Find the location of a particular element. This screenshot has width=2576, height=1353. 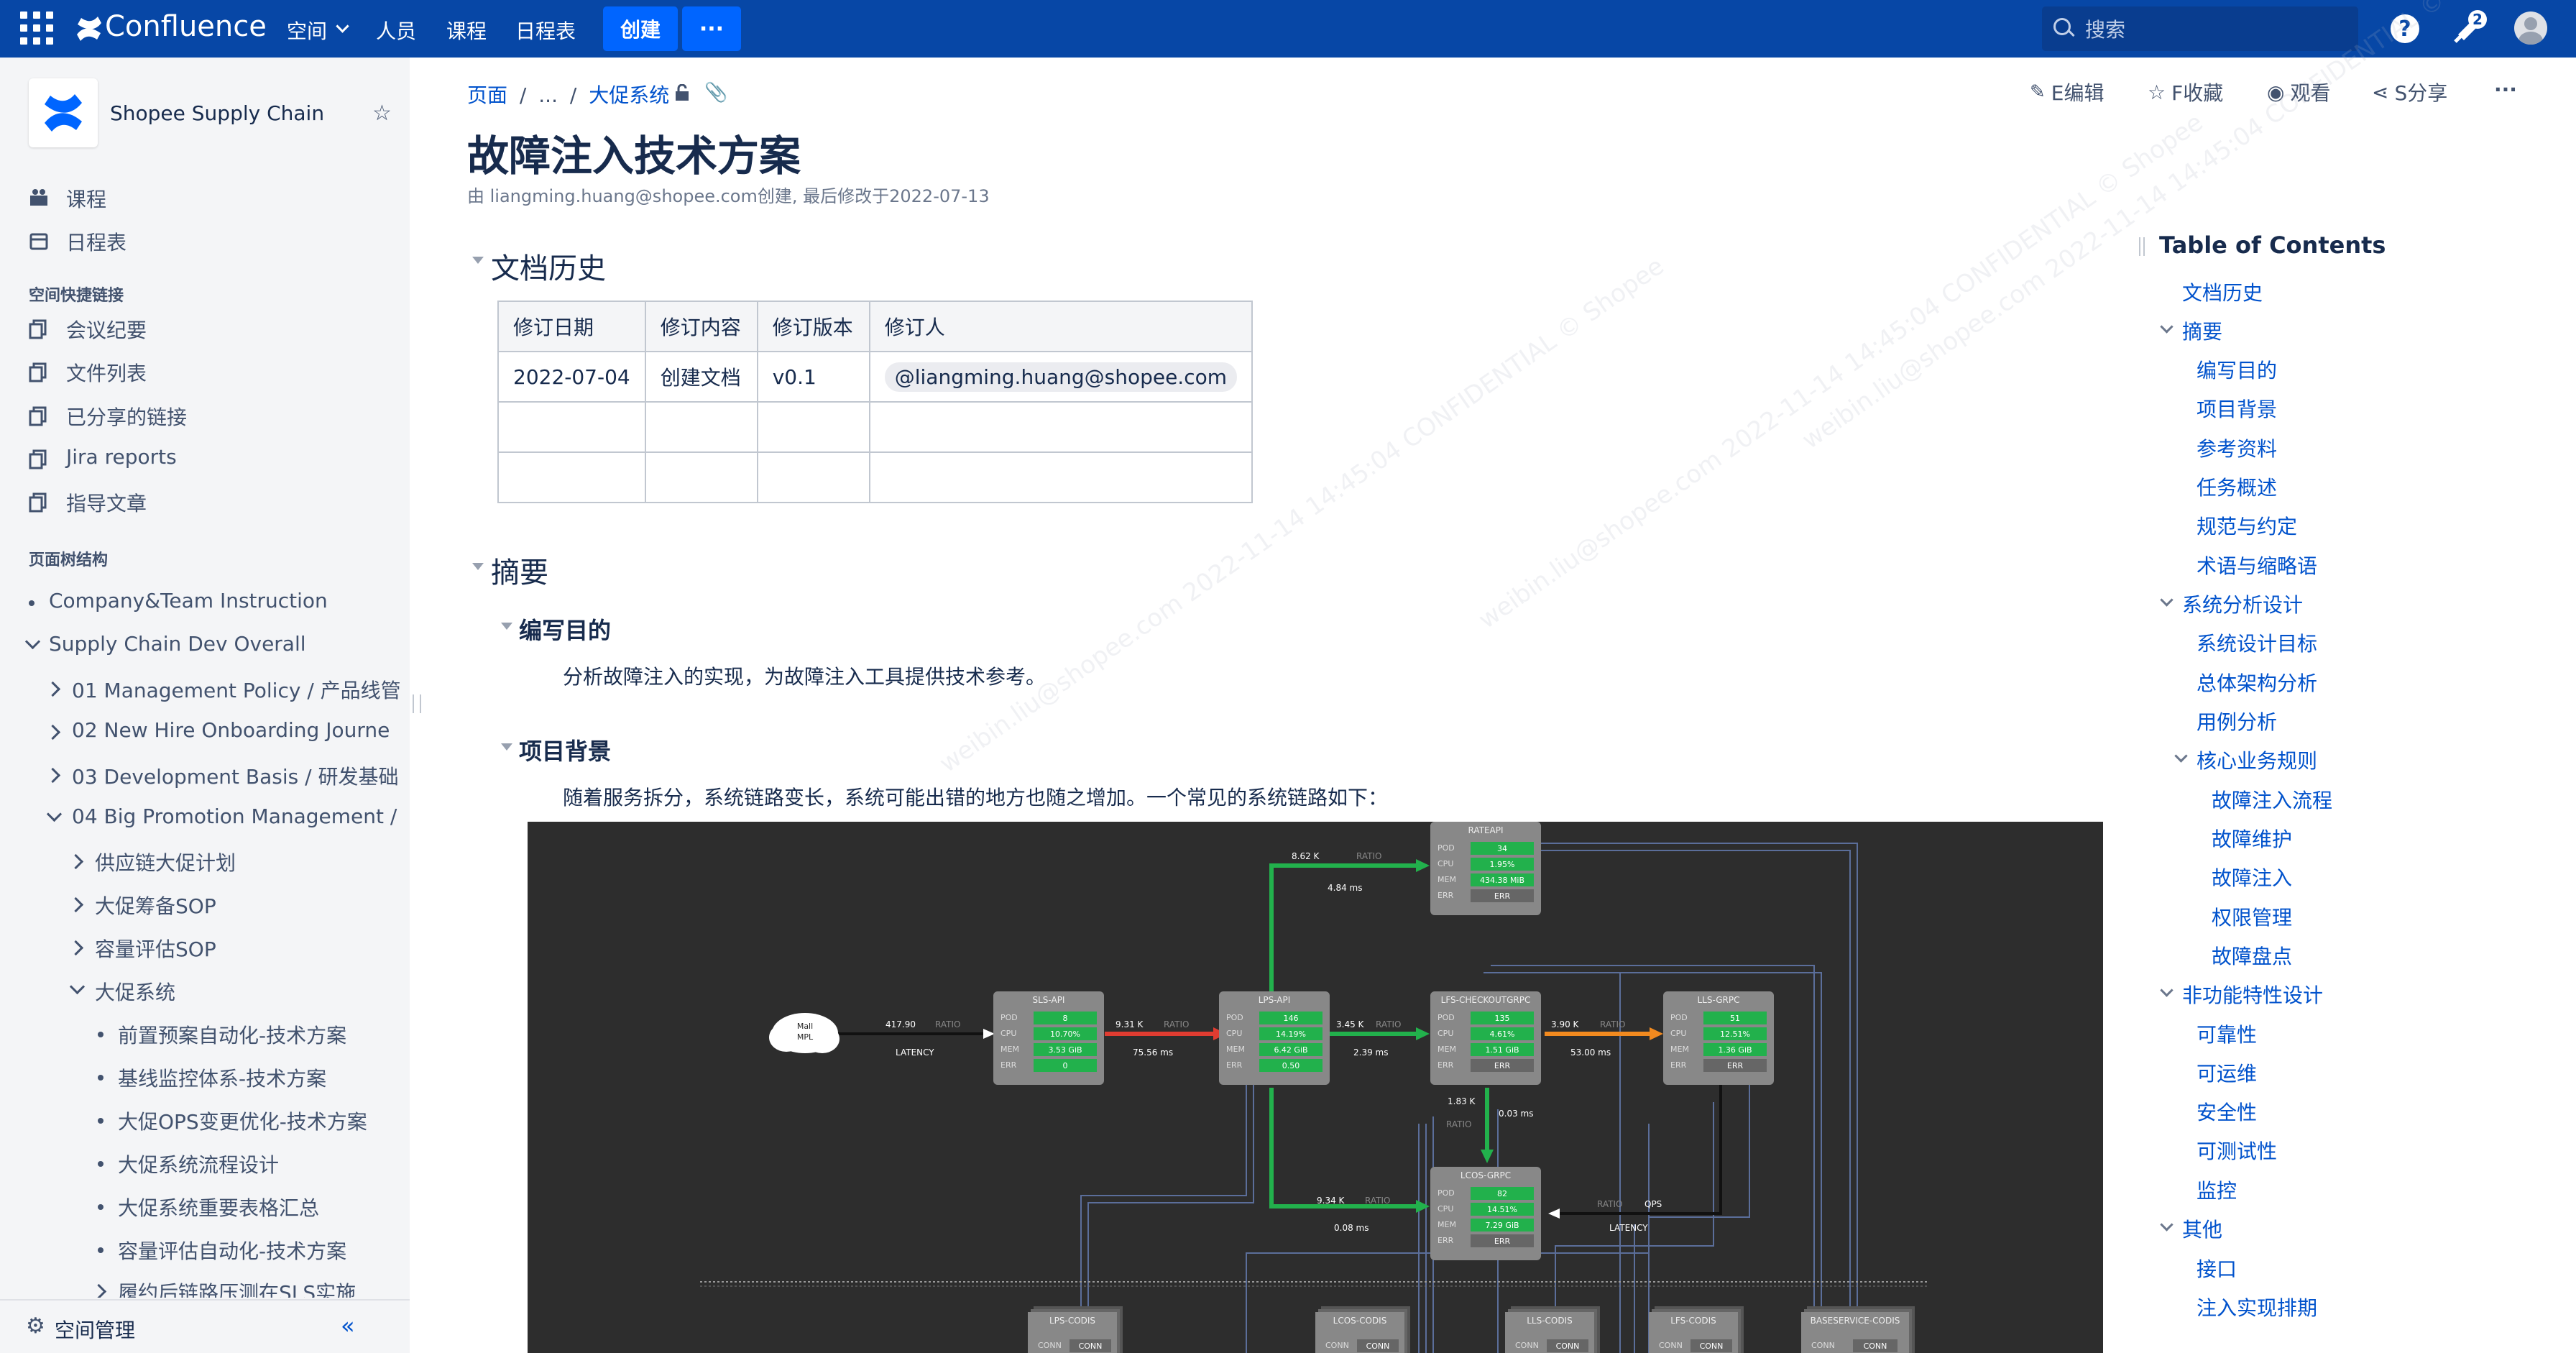

sidebar-shortcut: Jira reports is located at coordinates (205, 459).